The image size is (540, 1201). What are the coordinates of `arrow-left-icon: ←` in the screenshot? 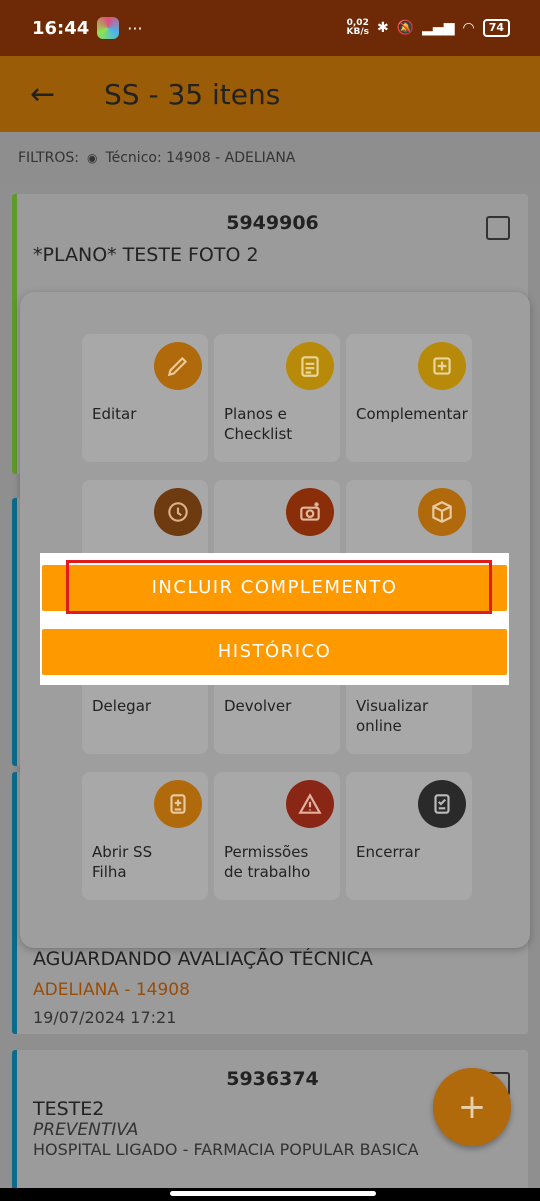 It's located at (52, 94).